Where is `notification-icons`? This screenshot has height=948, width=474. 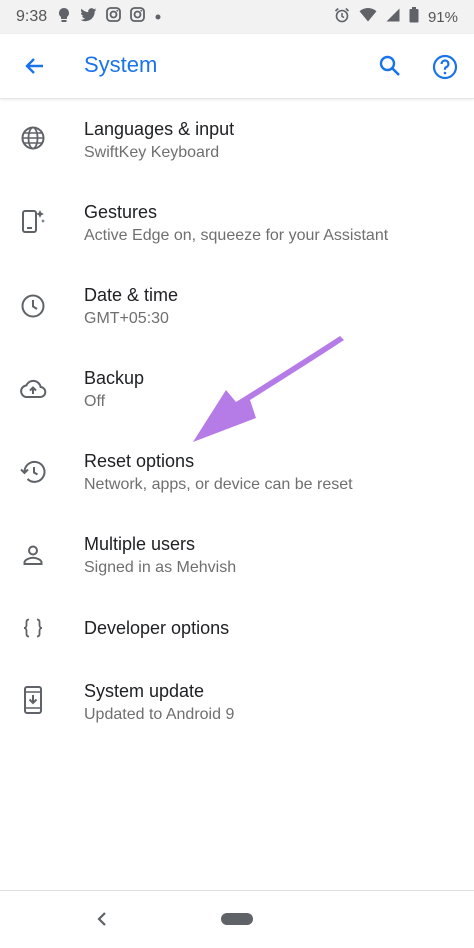
notification-icons is located at coordinates (109, 17).